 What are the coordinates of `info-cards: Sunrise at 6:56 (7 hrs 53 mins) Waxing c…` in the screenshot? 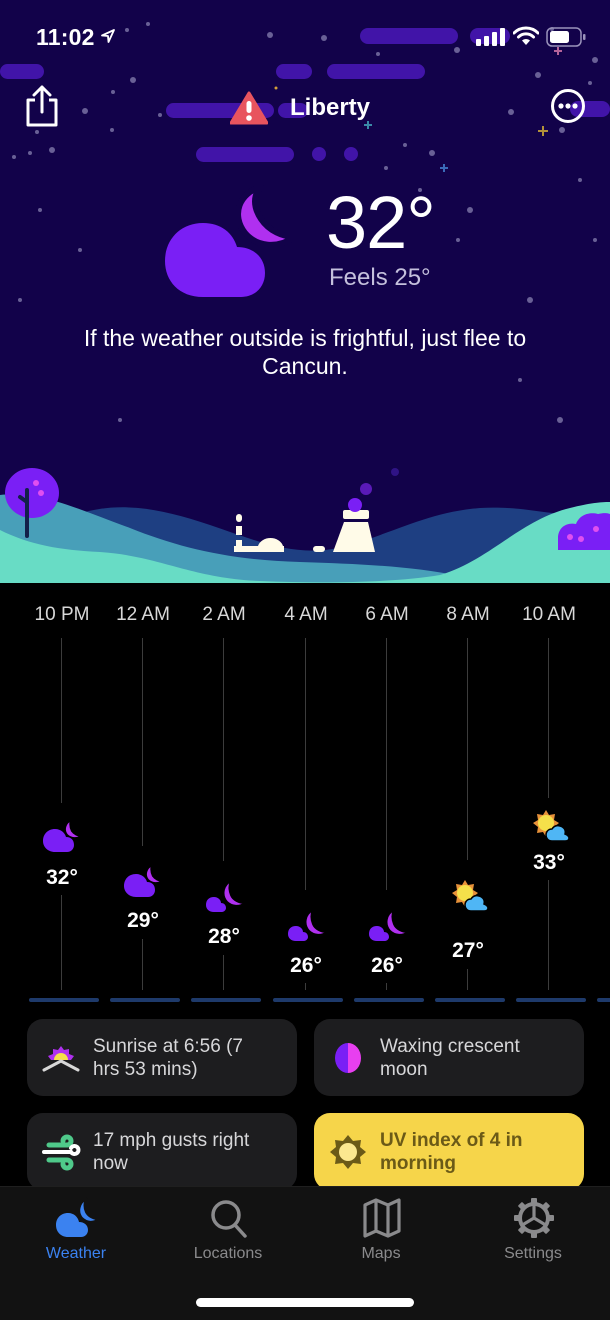 It's located at (305, 1099).